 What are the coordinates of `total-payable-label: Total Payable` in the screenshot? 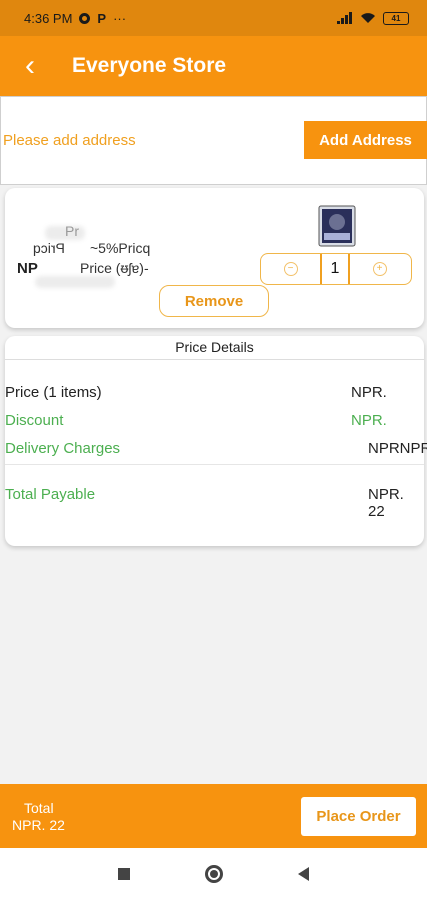 It's located at (50, 494).